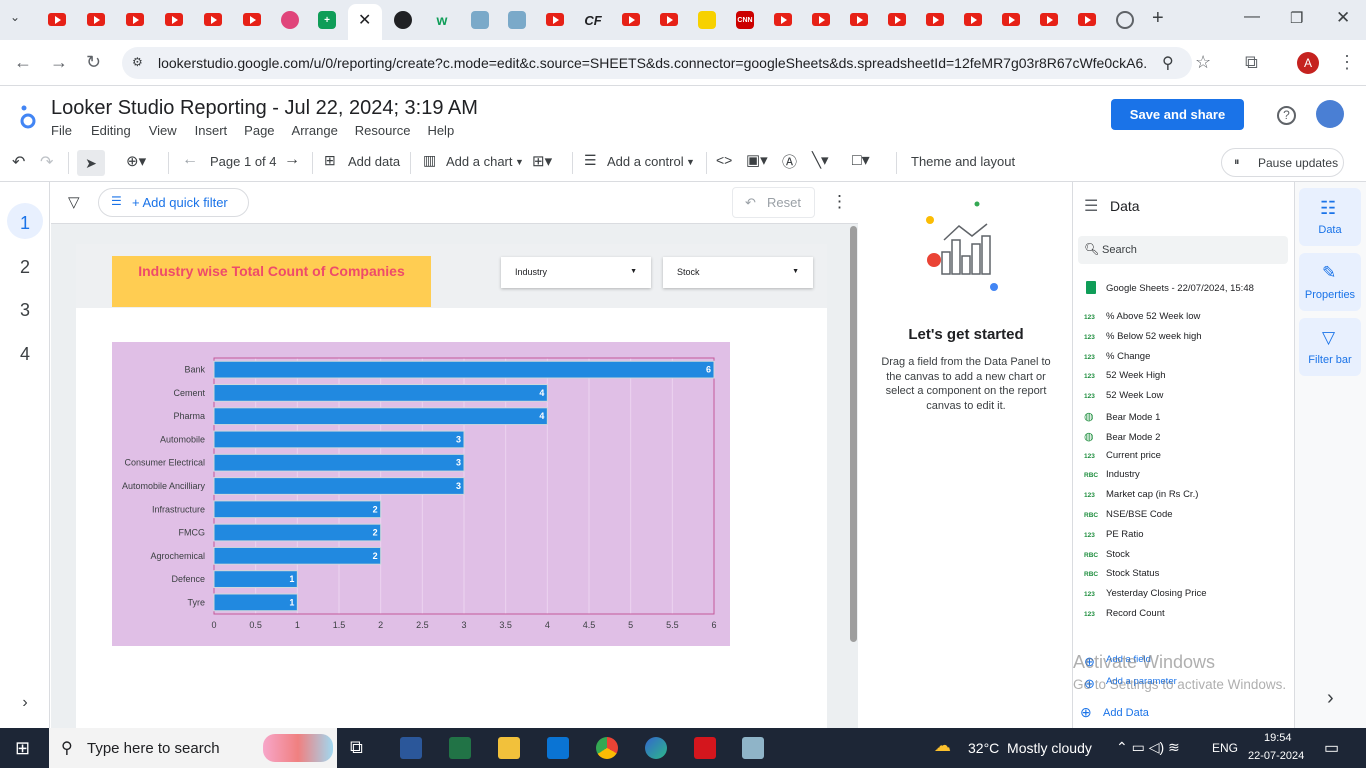 This screenshot has height=768, width=1366. Describe the element at coordinates (1114, 534) in the screenshot. I see `field-item: 123 PE Ratio` at that location.